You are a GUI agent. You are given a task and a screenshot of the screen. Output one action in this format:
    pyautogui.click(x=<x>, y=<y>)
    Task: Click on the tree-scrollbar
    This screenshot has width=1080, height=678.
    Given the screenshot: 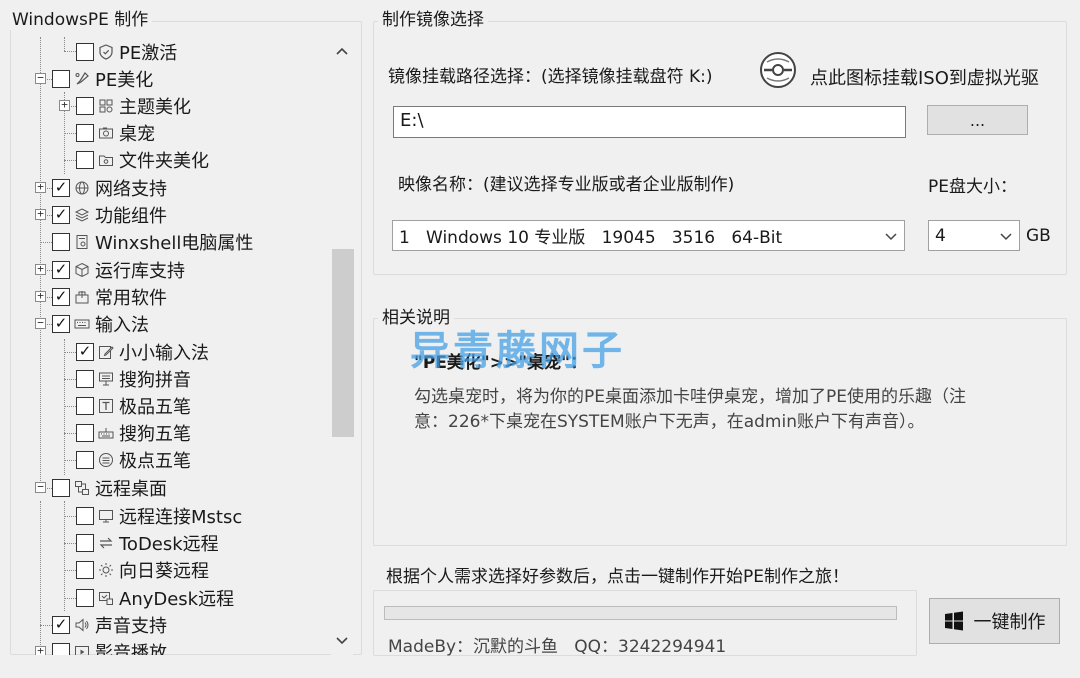 What is the action you would take?
    pyautogui.click(x=342, y=346)
    